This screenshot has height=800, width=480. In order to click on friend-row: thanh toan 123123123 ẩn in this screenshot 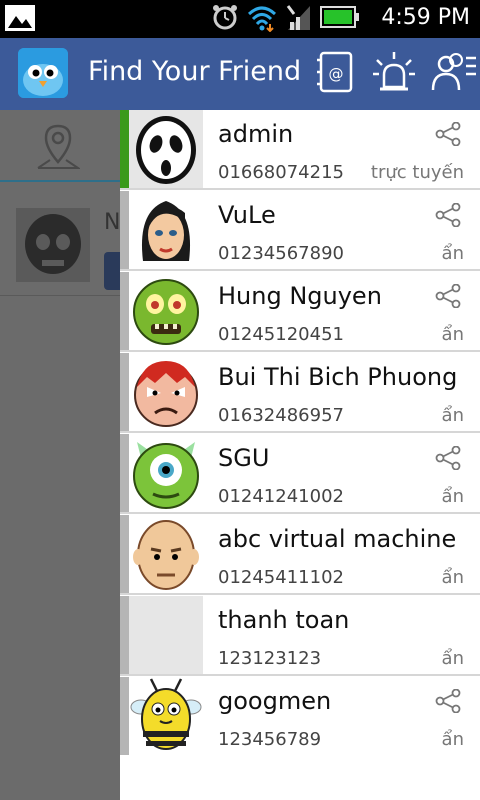, I will do `click(300, 636)`.